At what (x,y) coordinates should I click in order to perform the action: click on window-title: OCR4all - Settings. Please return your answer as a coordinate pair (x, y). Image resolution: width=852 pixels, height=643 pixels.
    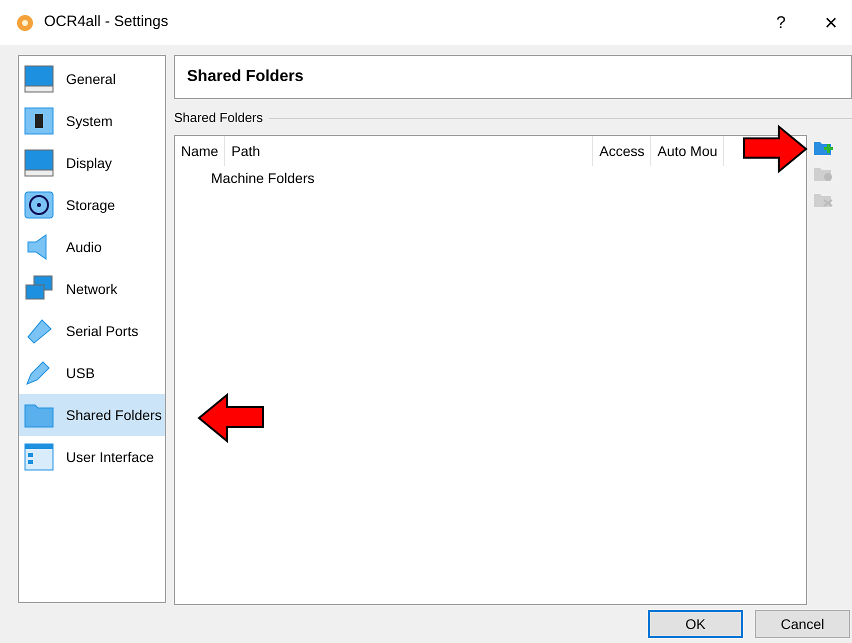
    Looking at the image, I should click on (106, 22).